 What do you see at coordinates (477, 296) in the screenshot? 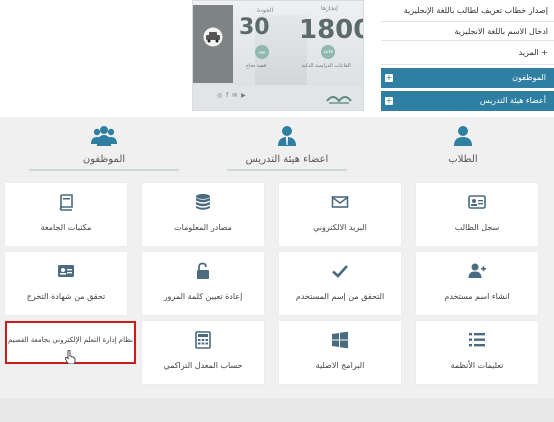
I see `tile-create-username-label: انشاء اسم مستخدم` at bounding box center [477, 296].